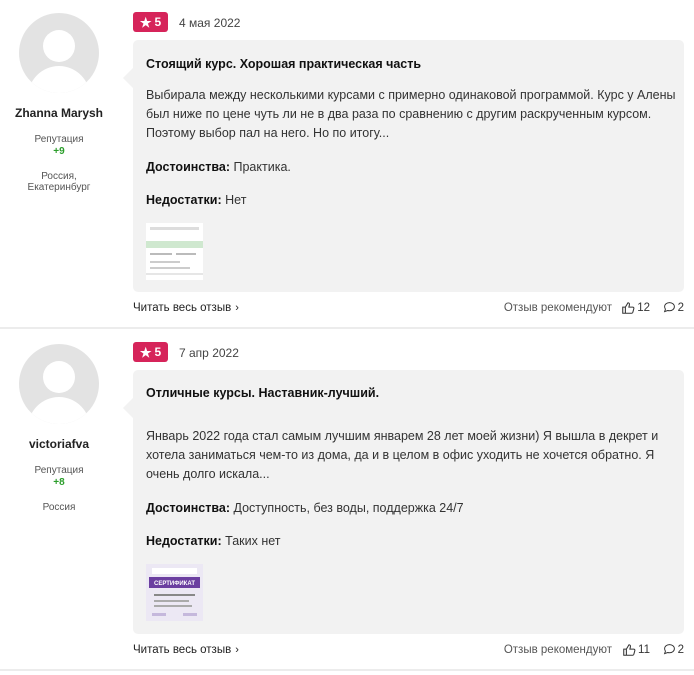  I want to click on author-location: Россия, Екатеринбург, so click(59, 182).